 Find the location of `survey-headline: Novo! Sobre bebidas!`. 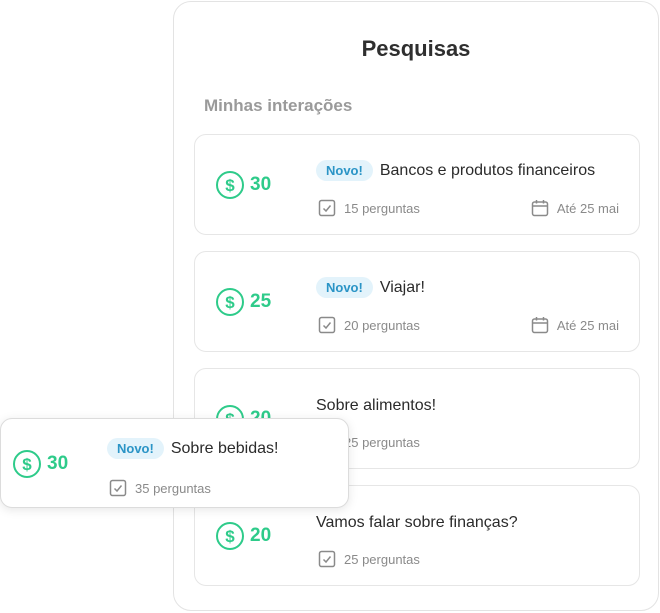

survey-headline: Novo! Sobre bebidas! is located at coordinates (192, 448).